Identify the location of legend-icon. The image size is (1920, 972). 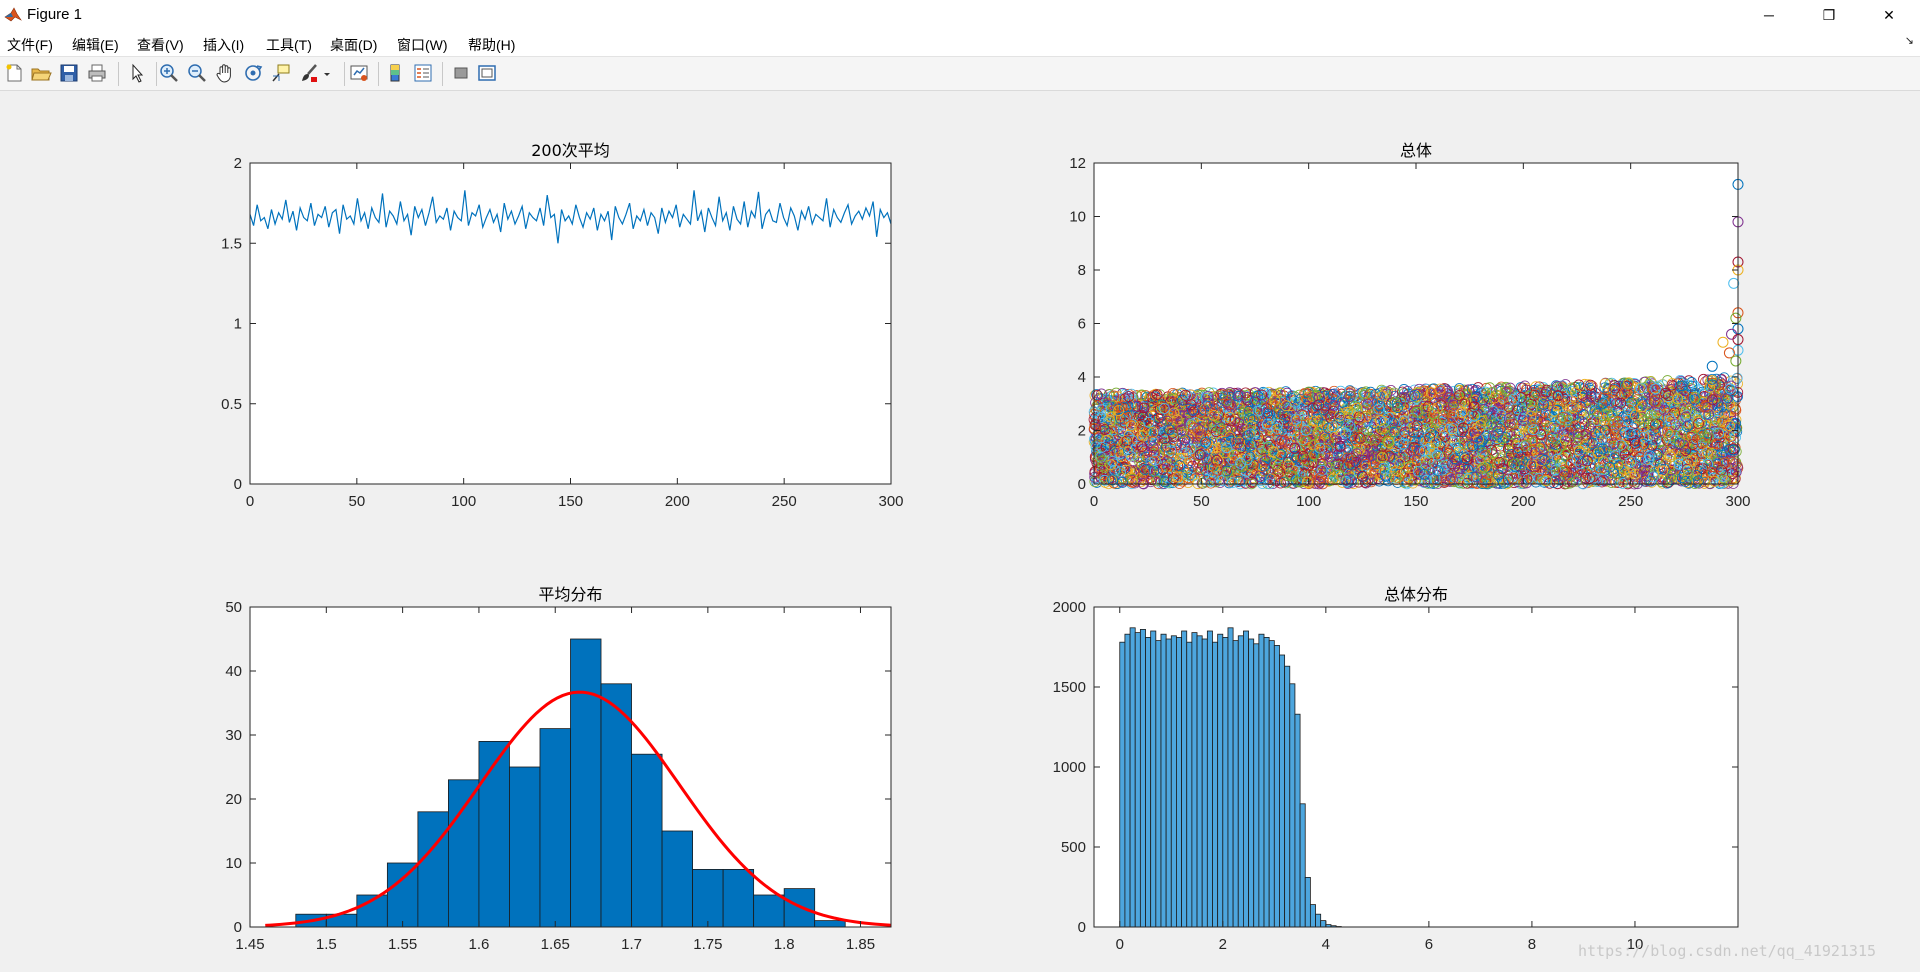
(423, 73).